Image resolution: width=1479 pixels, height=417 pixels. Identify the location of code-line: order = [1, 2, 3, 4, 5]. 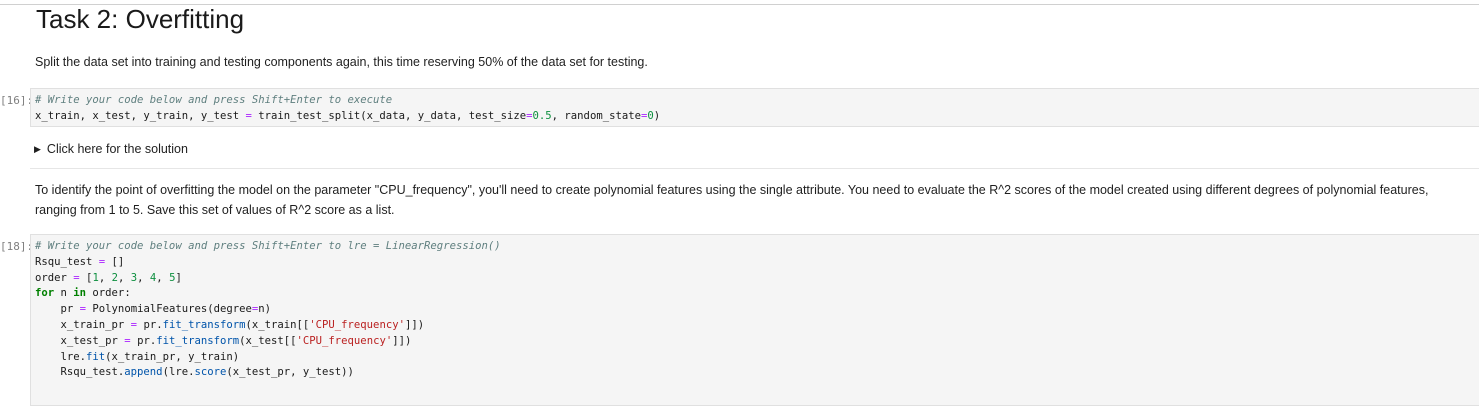
(108, 277).